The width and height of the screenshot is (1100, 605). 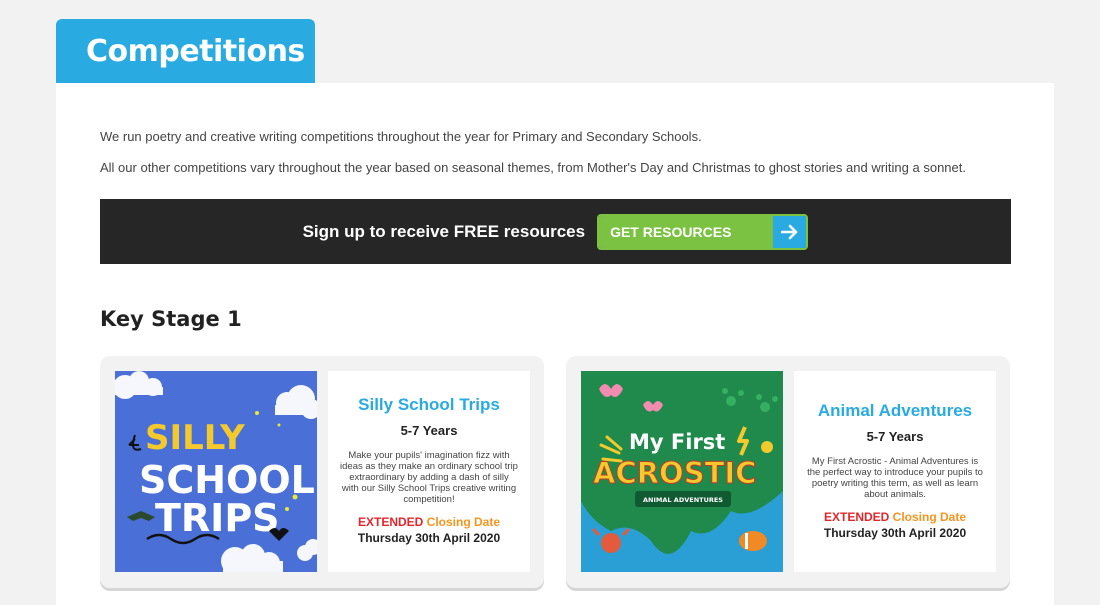 I want to click on banner-text: Sign up to receive FREE resources, so click(x=444, y=231).